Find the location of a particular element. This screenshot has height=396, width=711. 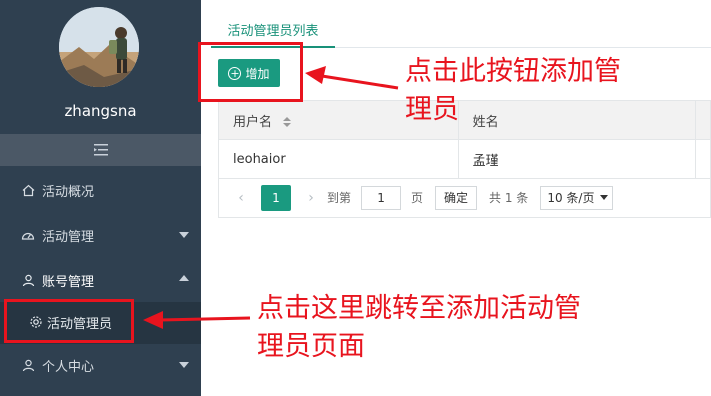

arrow-to-add-button is located at coordinates (352, 78).